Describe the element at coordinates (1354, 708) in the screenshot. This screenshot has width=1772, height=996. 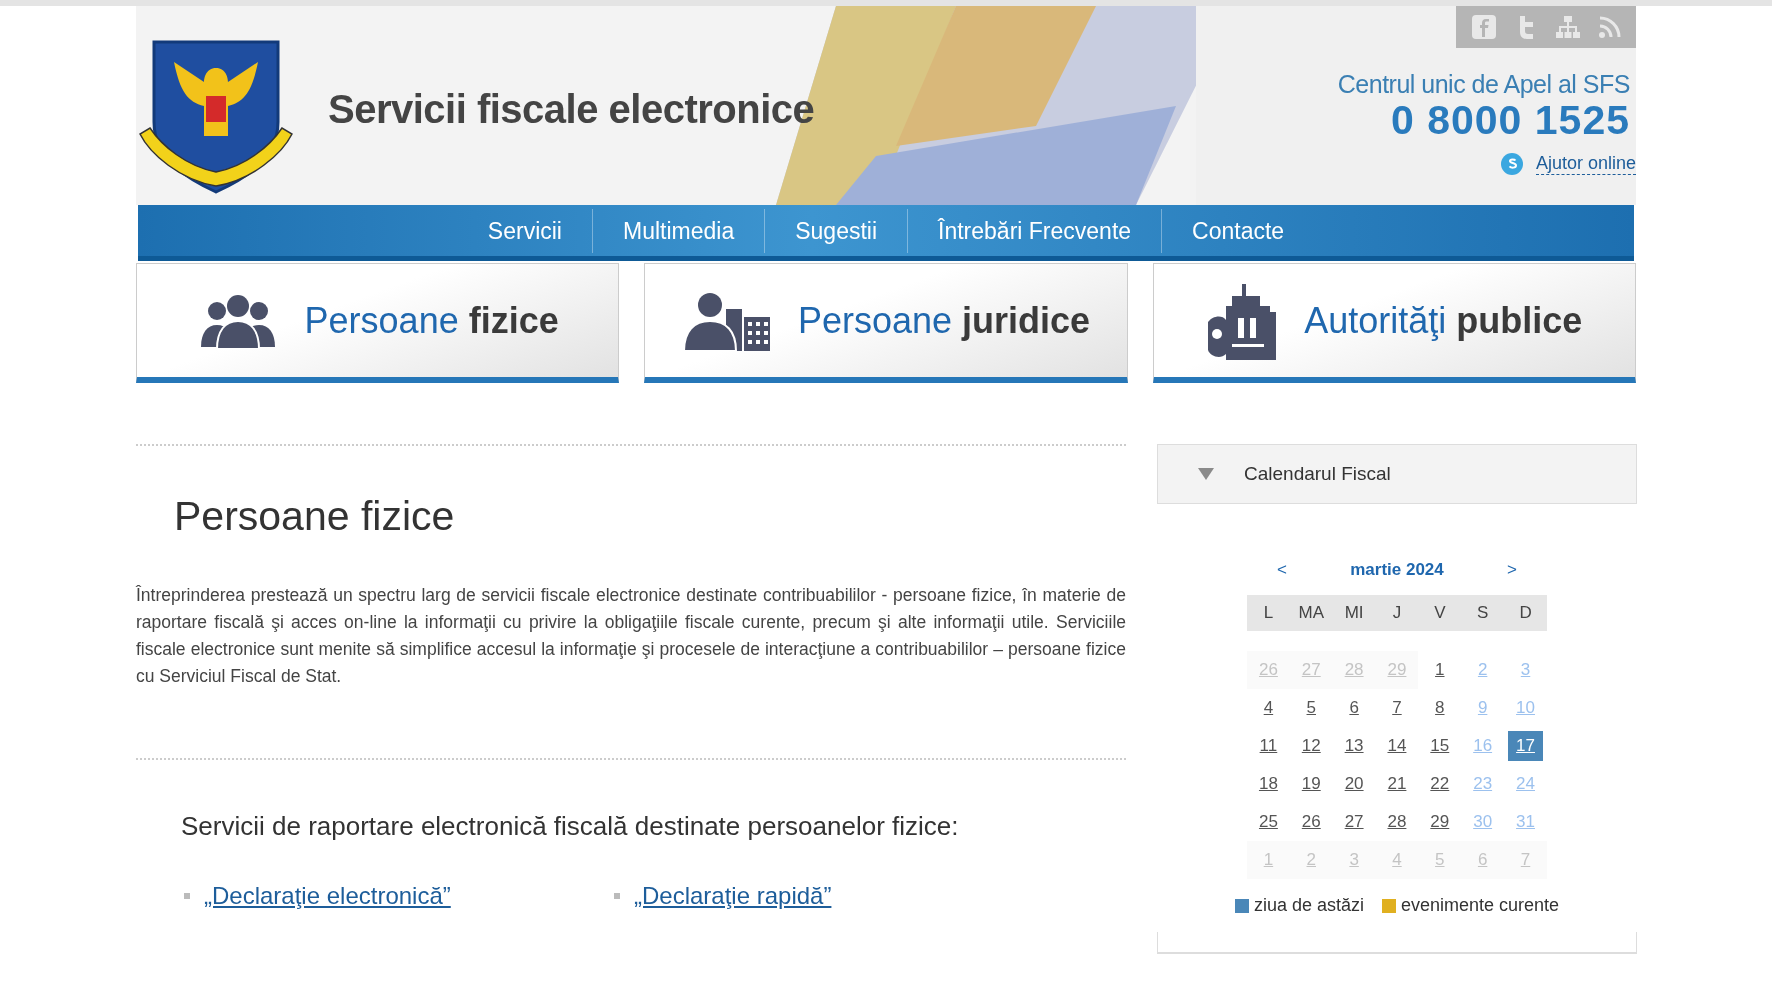
I see `calendar-day: 6` at that location.